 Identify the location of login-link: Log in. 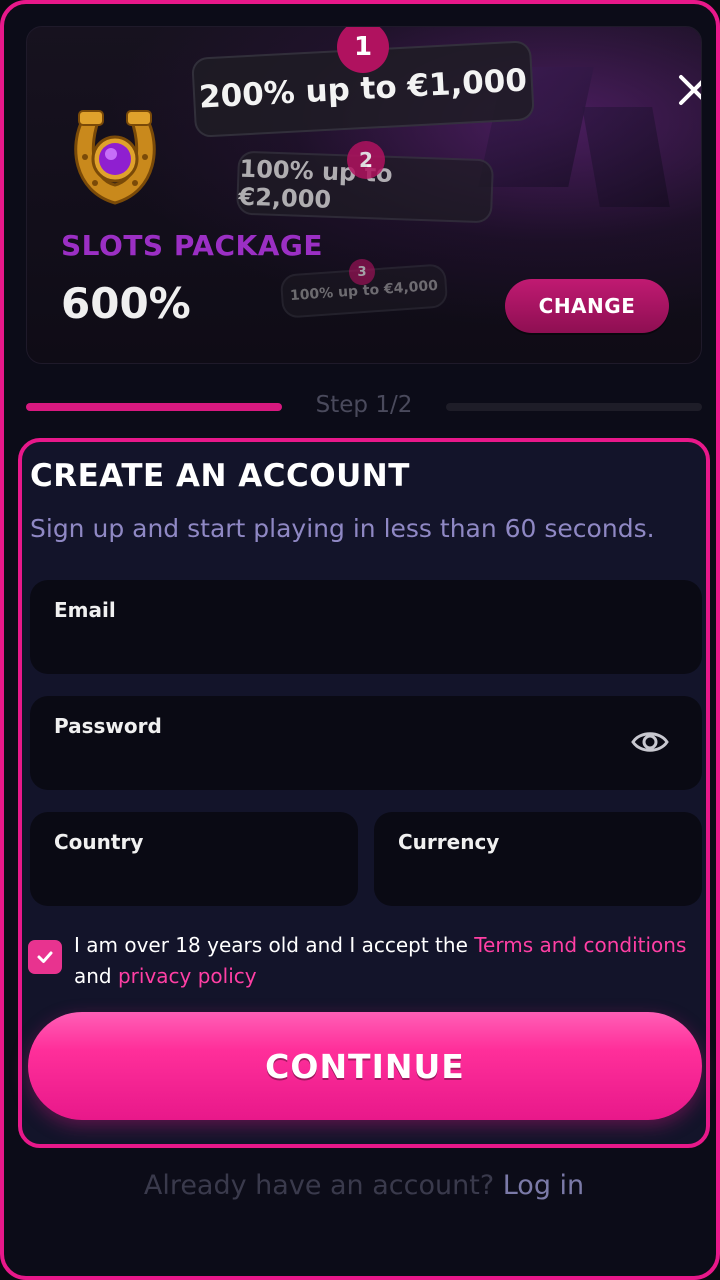
(543, 1185).